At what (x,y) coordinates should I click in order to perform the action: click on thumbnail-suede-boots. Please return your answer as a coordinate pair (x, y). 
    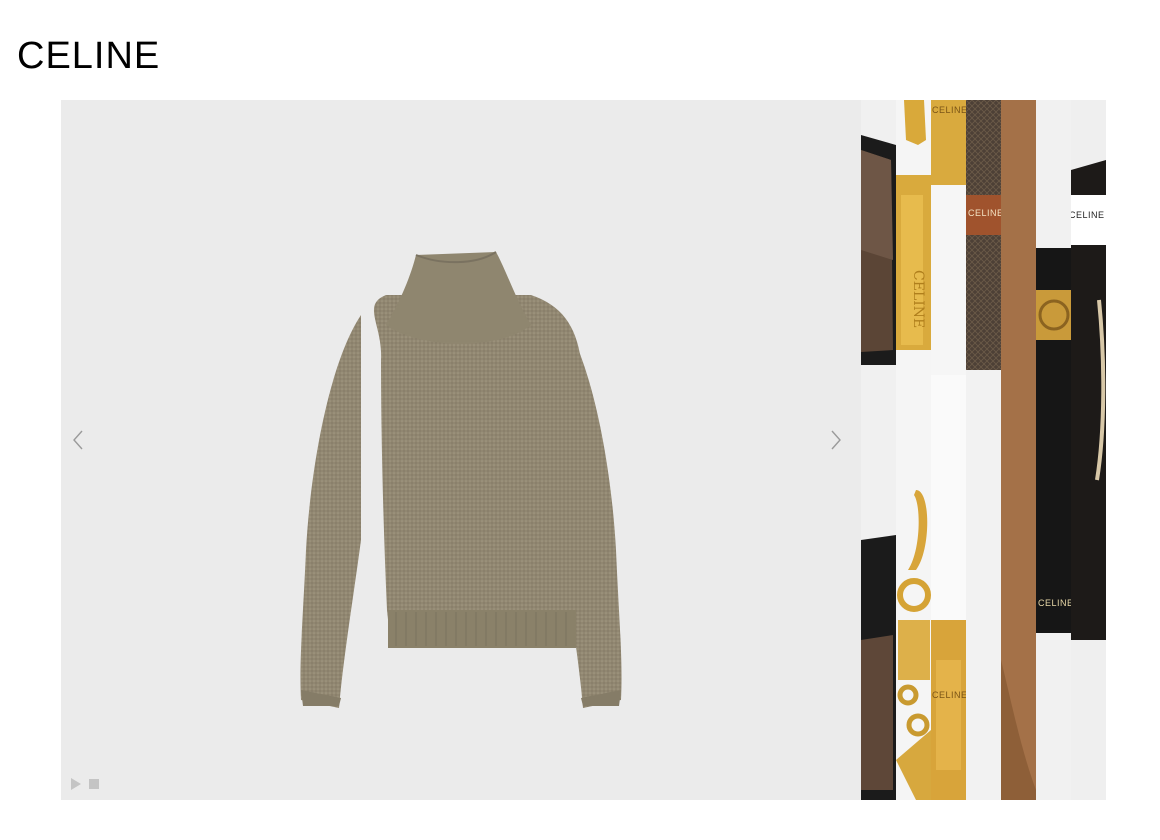
    Looking at the image, I should click on (1018, 450).